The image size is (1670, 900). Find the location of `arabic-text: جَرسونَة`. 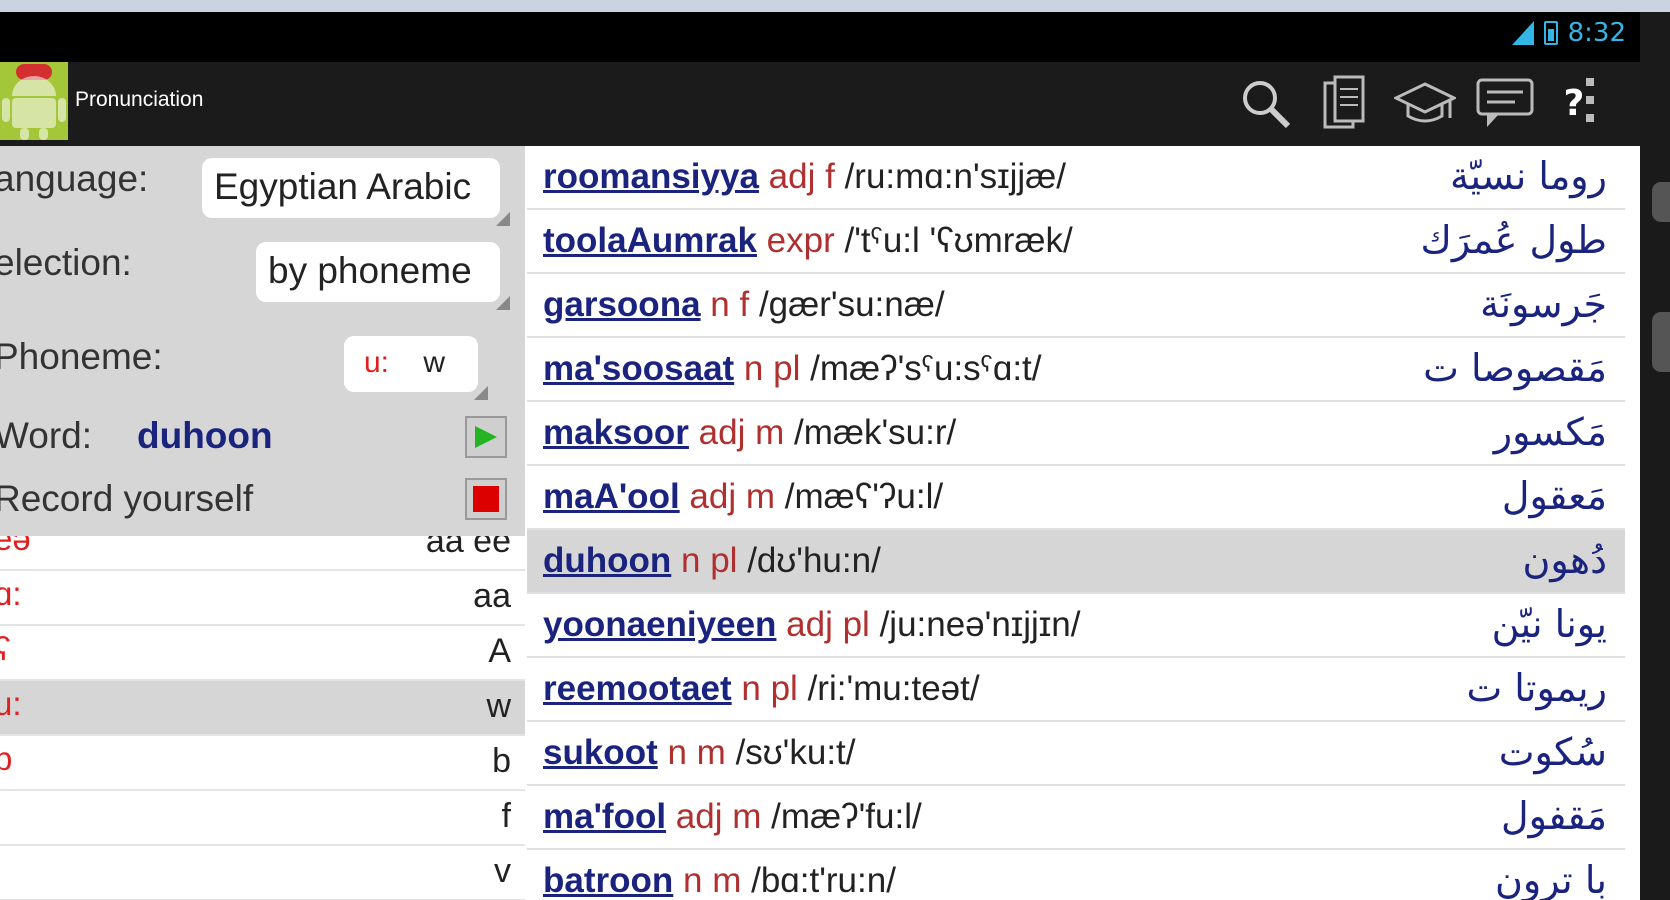

arabic-text: جَرسونَة is located at coordinates (1543, 304).